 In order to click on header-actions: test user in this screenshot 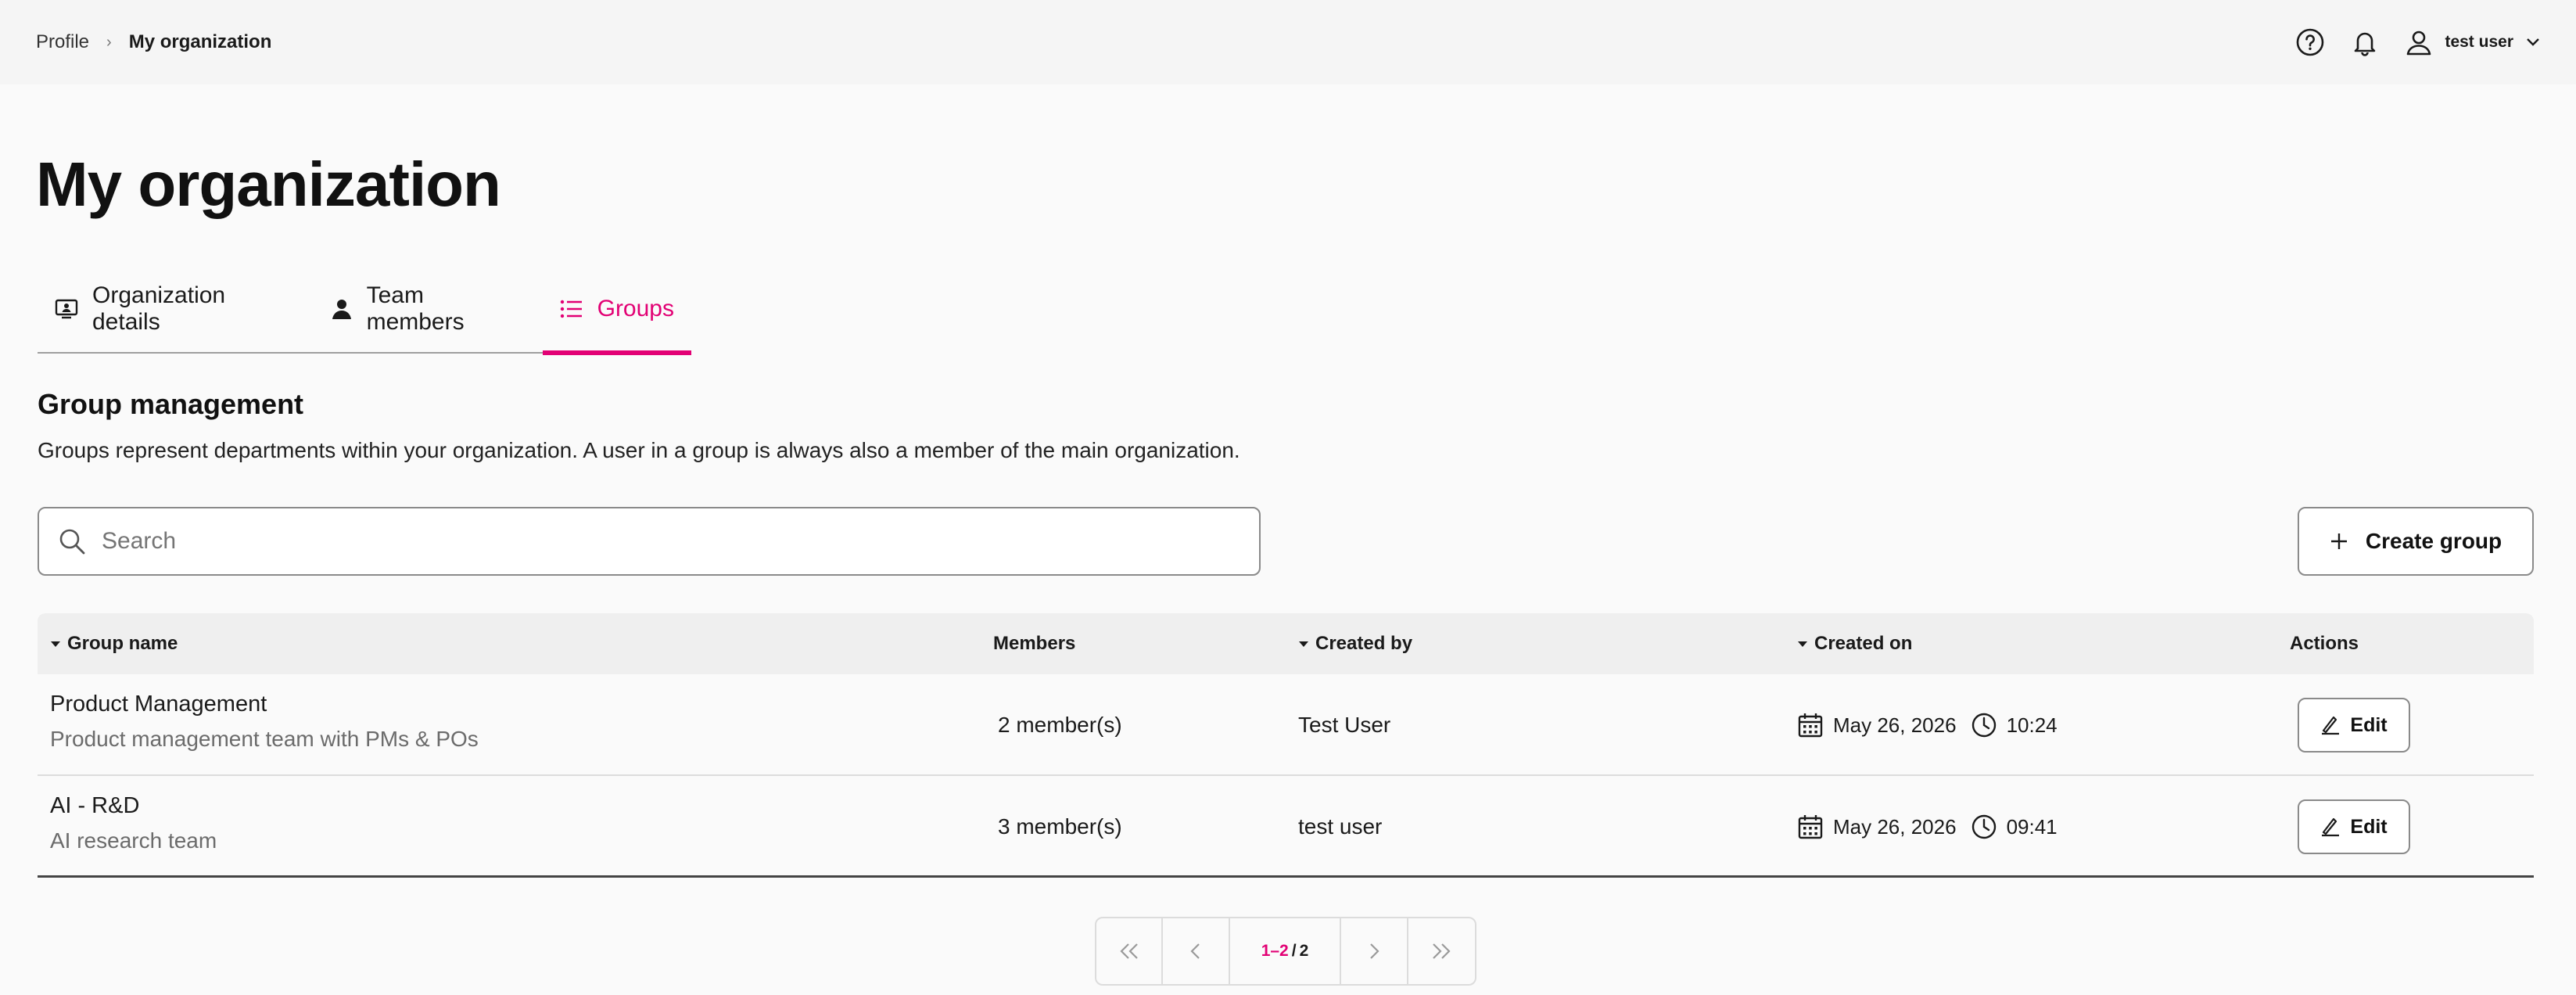, I will do `click(2405, 42)`.